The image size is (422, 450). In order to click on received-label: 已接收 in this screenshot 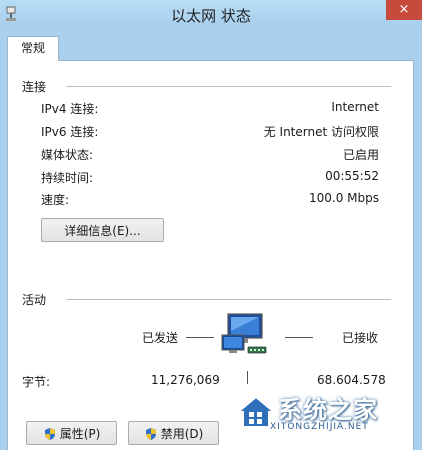, I will do `click(360, 338)`.